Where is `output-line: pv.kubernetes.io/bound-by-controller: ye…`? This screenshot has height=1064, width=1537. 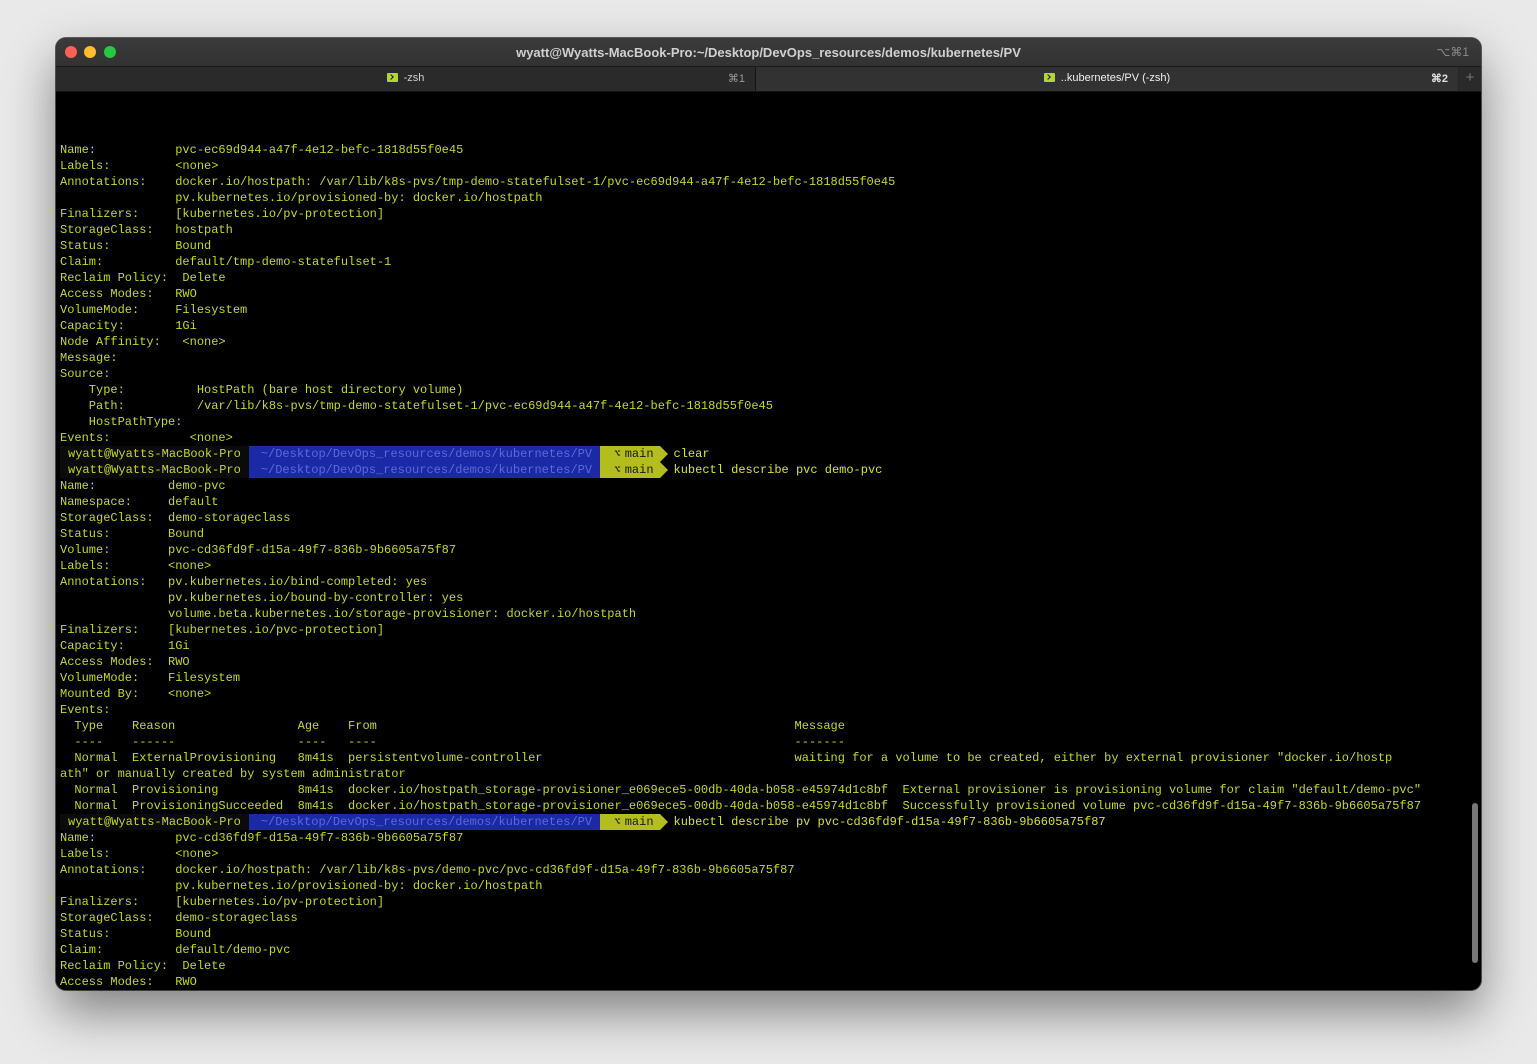 output-line: pv.kubernetes.io/bound-by-controller: ye… is located at coordinates (262, 598).